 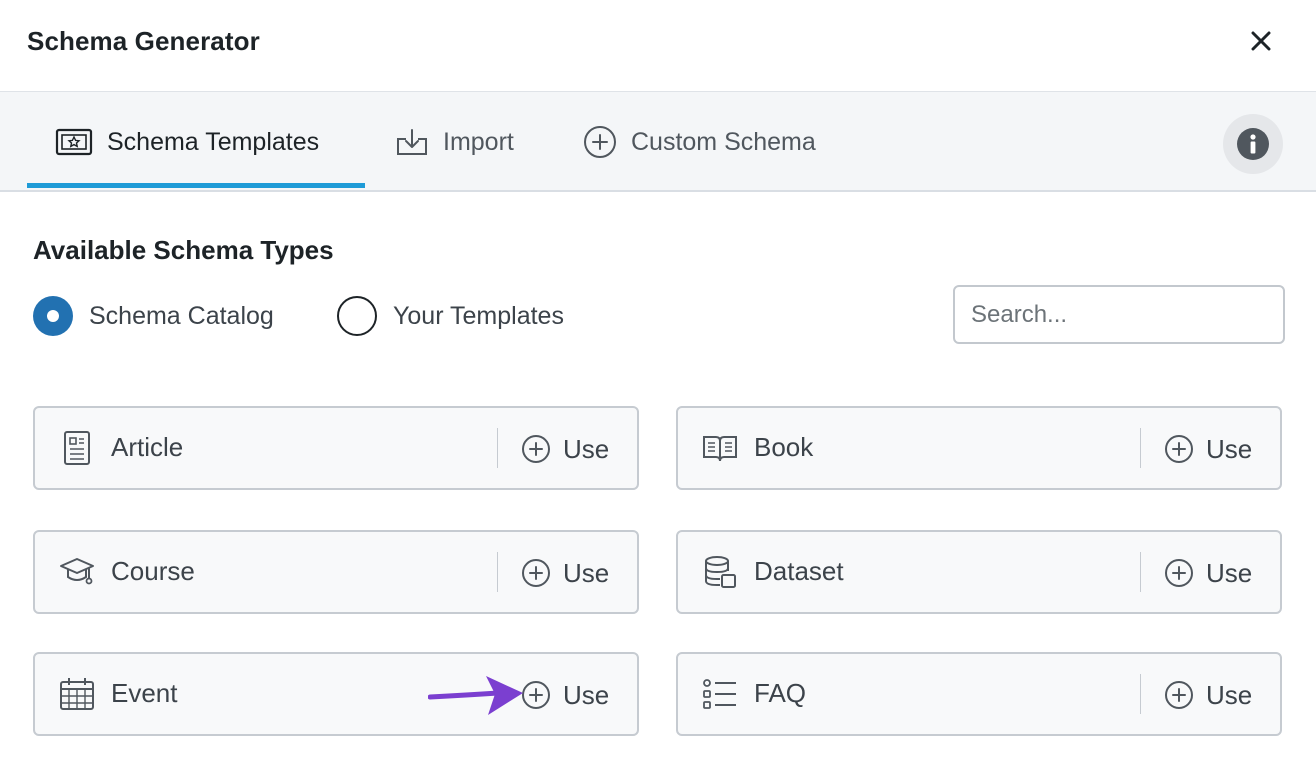 What do you see at coordinates (478, 315) in the screenshot?
I see `radio-label: Your Templates` at bounding box center [478, 315].